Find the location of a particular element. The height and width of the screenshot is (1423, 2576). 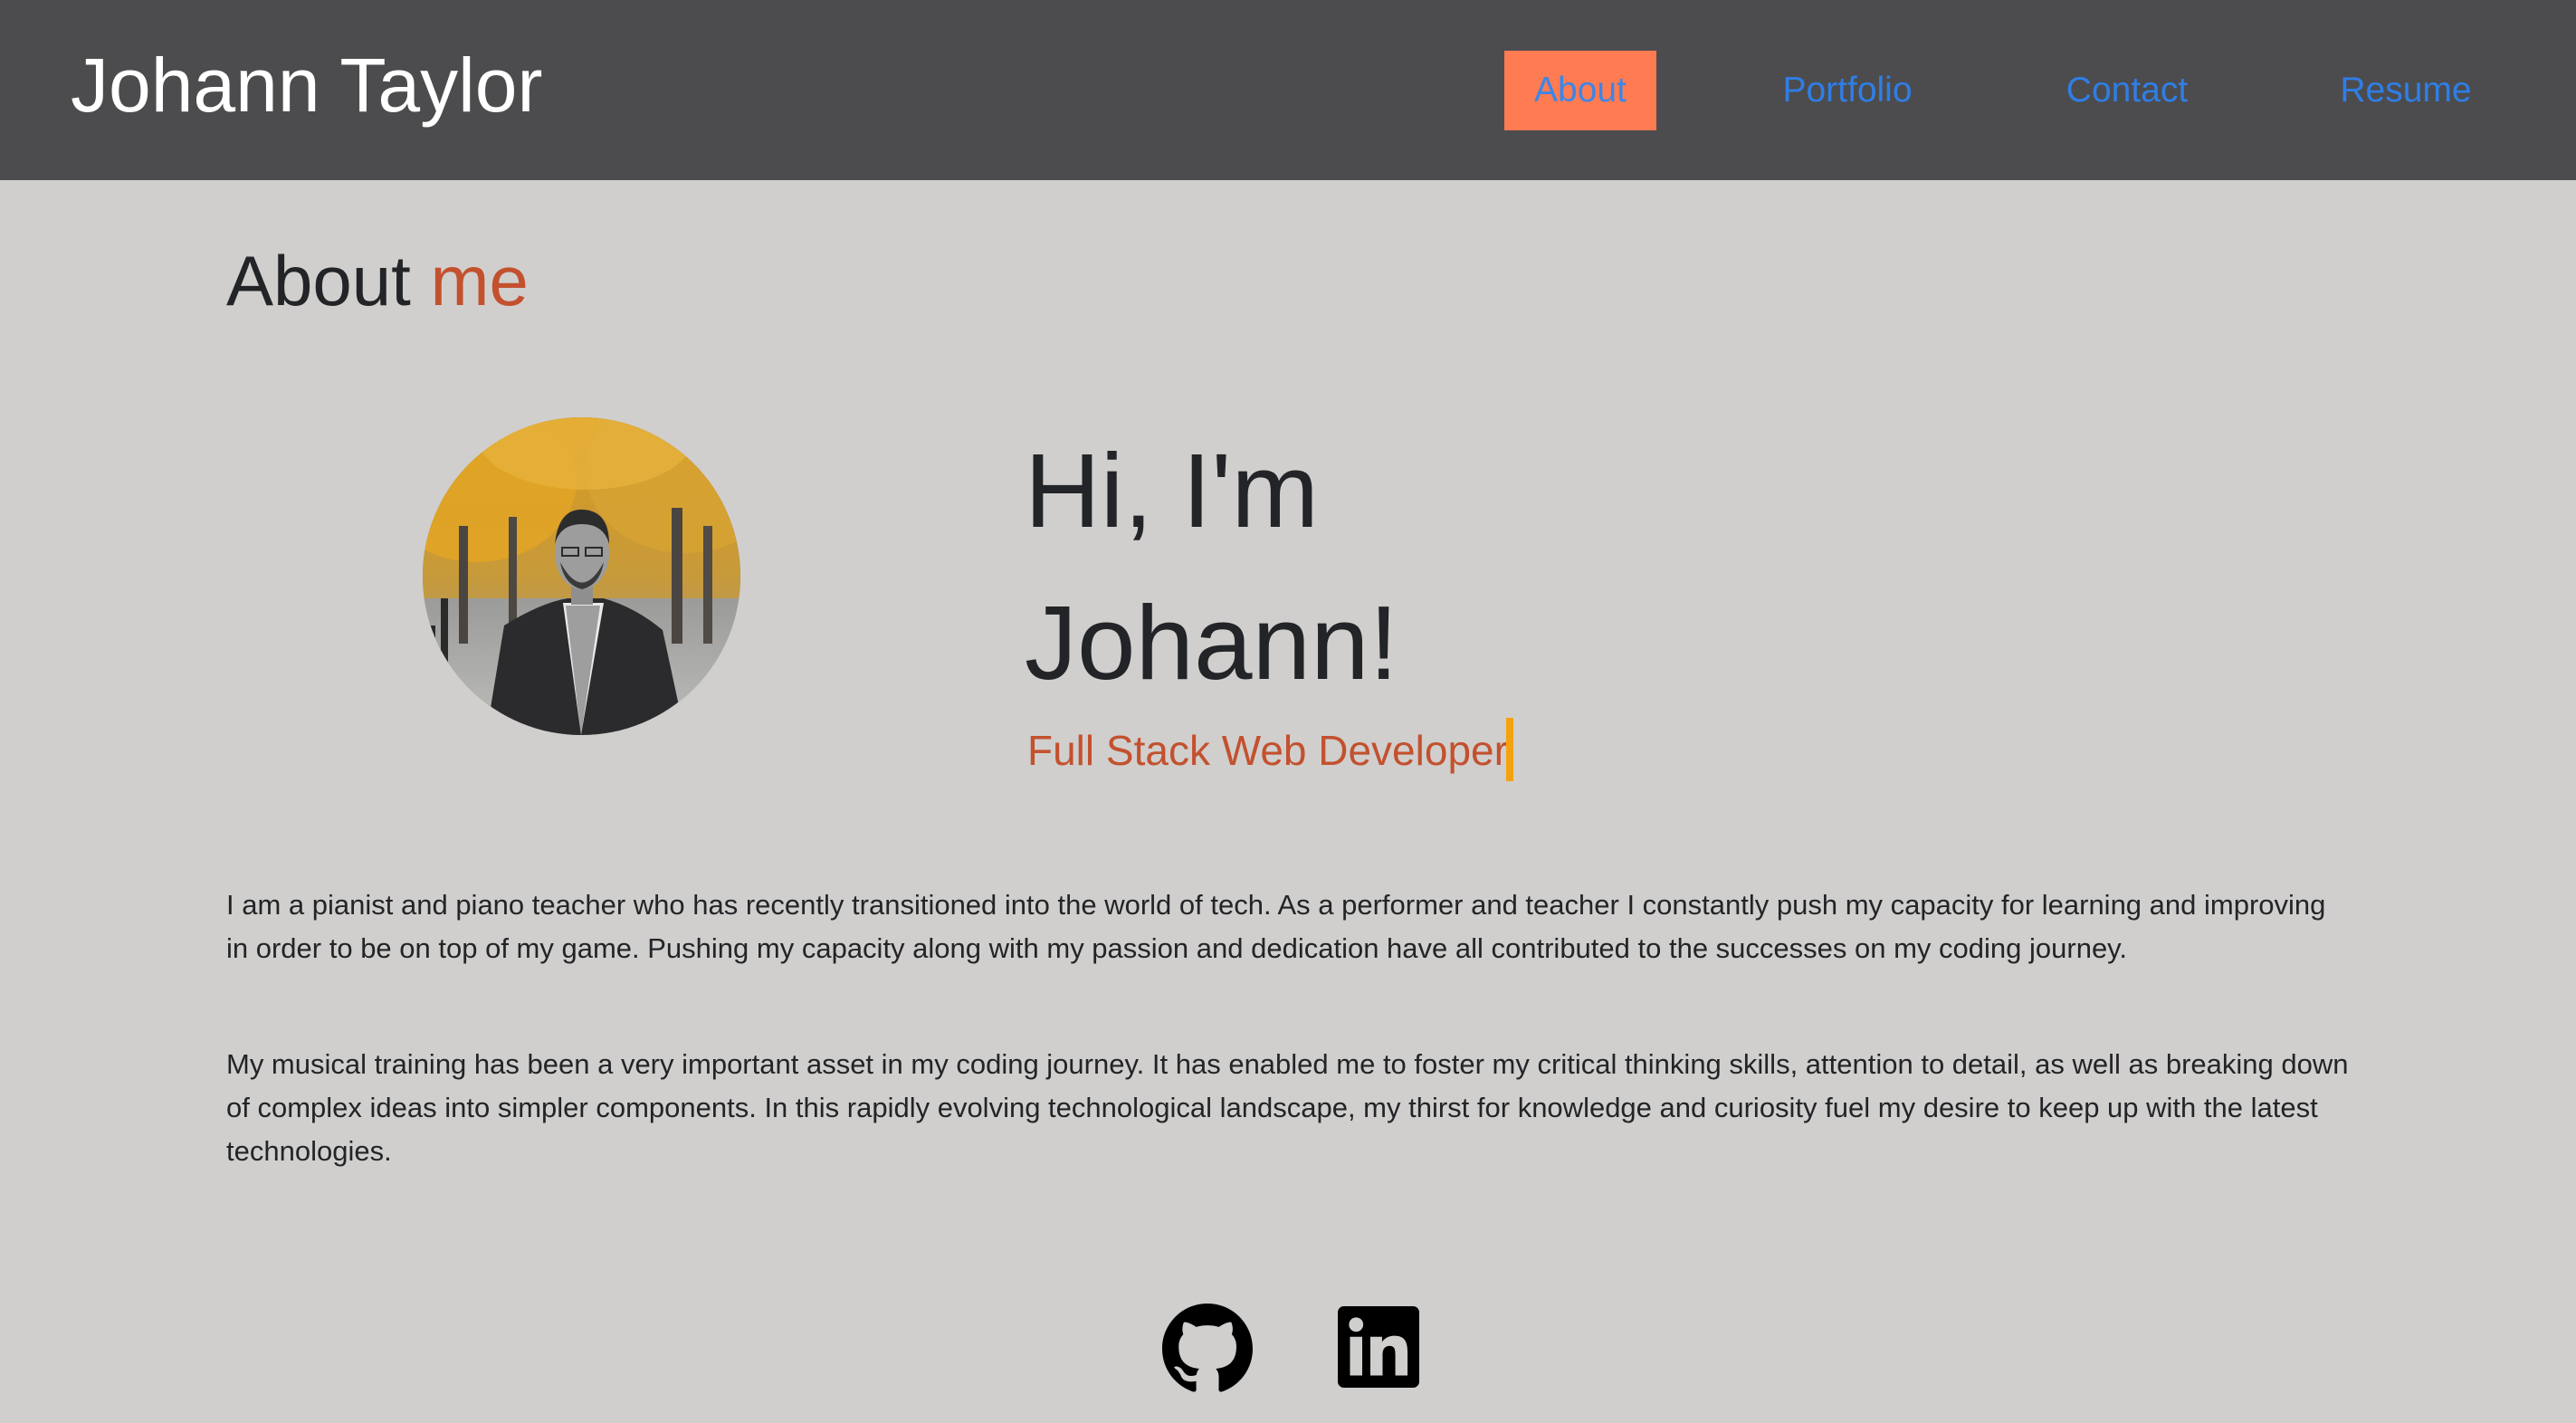

page-title-main: About is located at coordinates (318, 280).